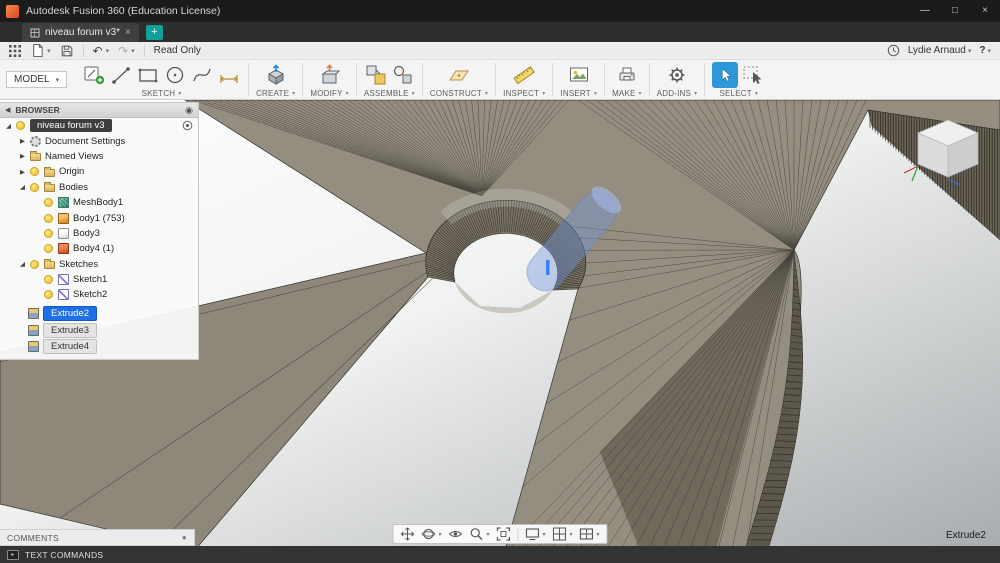 Image resolution: width=1000 pixels, height=563 pixels. Describe the element at coordinates (70, 314) in the screenshot. I see `feature-label: Extrude2` at that location.